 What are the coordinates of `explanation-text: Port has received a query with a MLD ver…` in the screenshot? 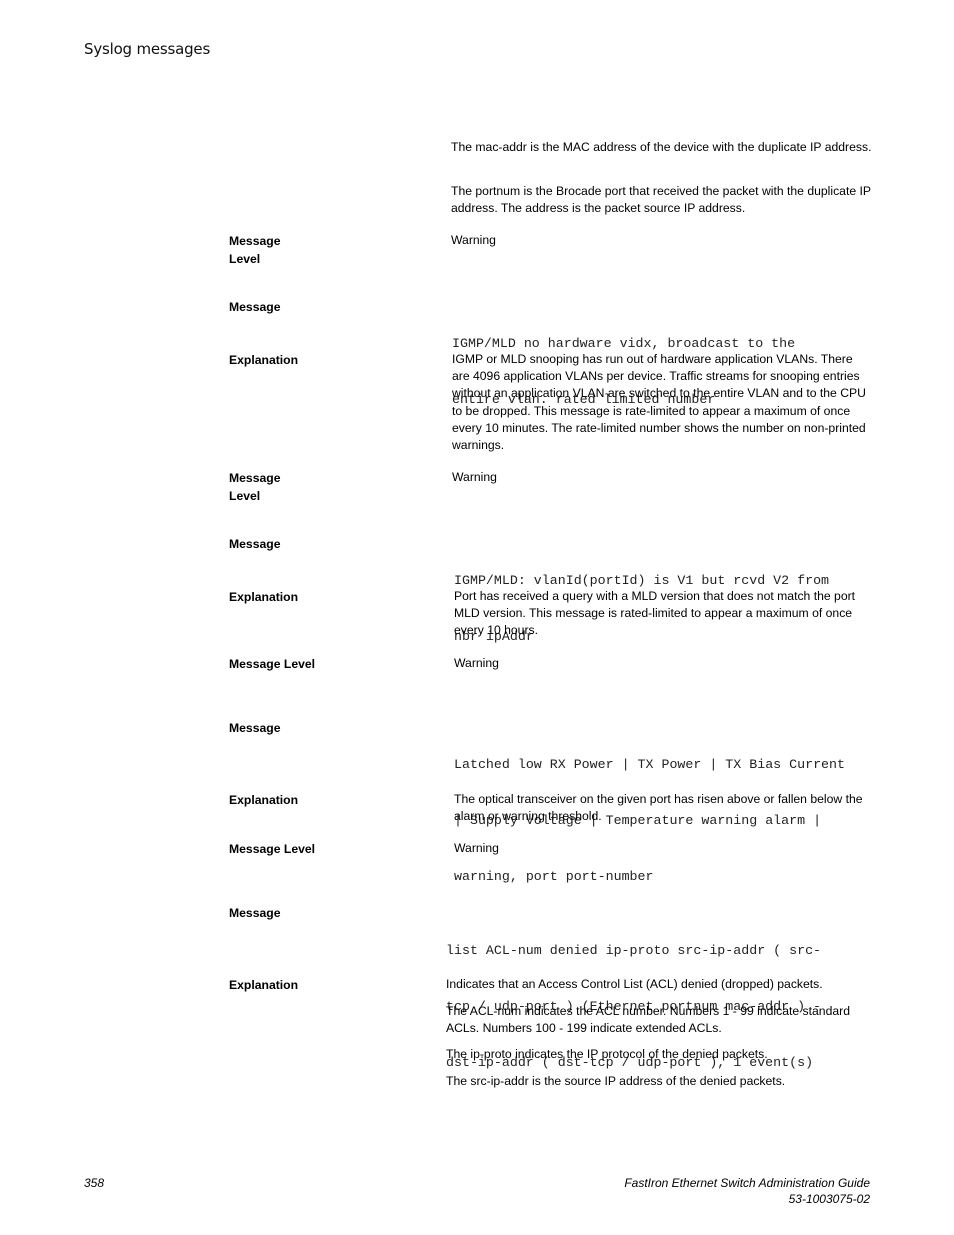 It's located at (655, 613).